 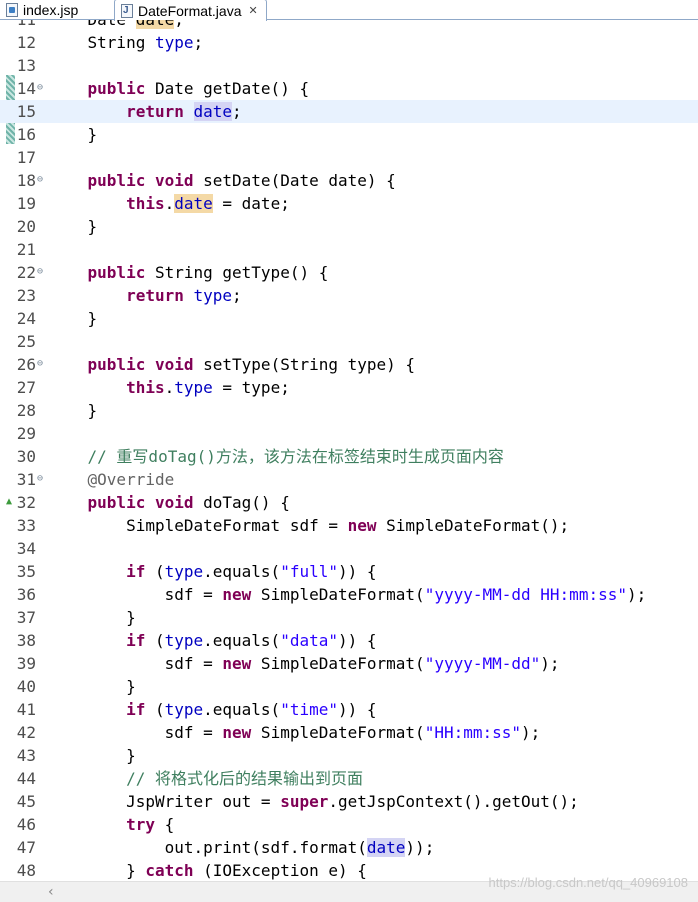 What do you see at coordinates (208, 272) in the screenshot?
I see `code-text: public String getType() {` at bounding box center [208, 272].